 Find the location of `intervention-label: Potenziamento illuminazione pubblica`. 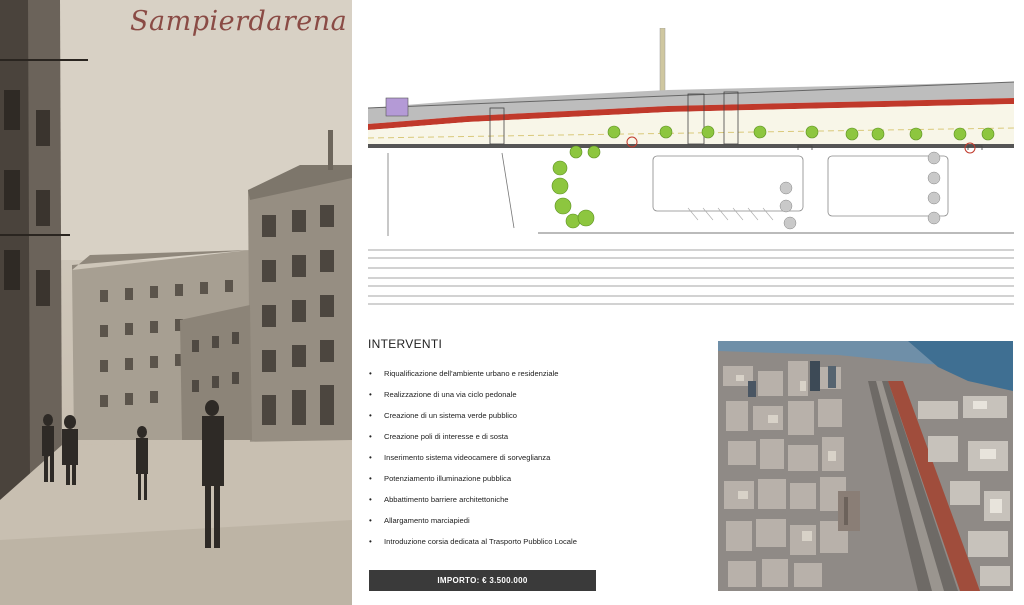

intervention-label: Potenziamento illuminazione pubblica is located at coordinates (448, 478).